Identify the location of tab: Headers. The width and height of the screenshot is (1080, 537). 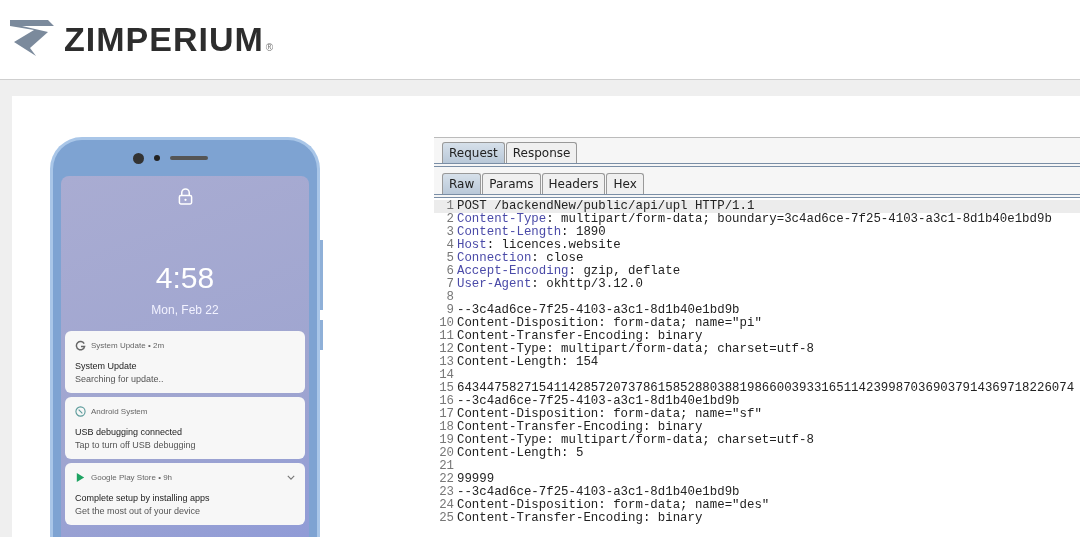
(573, 183).